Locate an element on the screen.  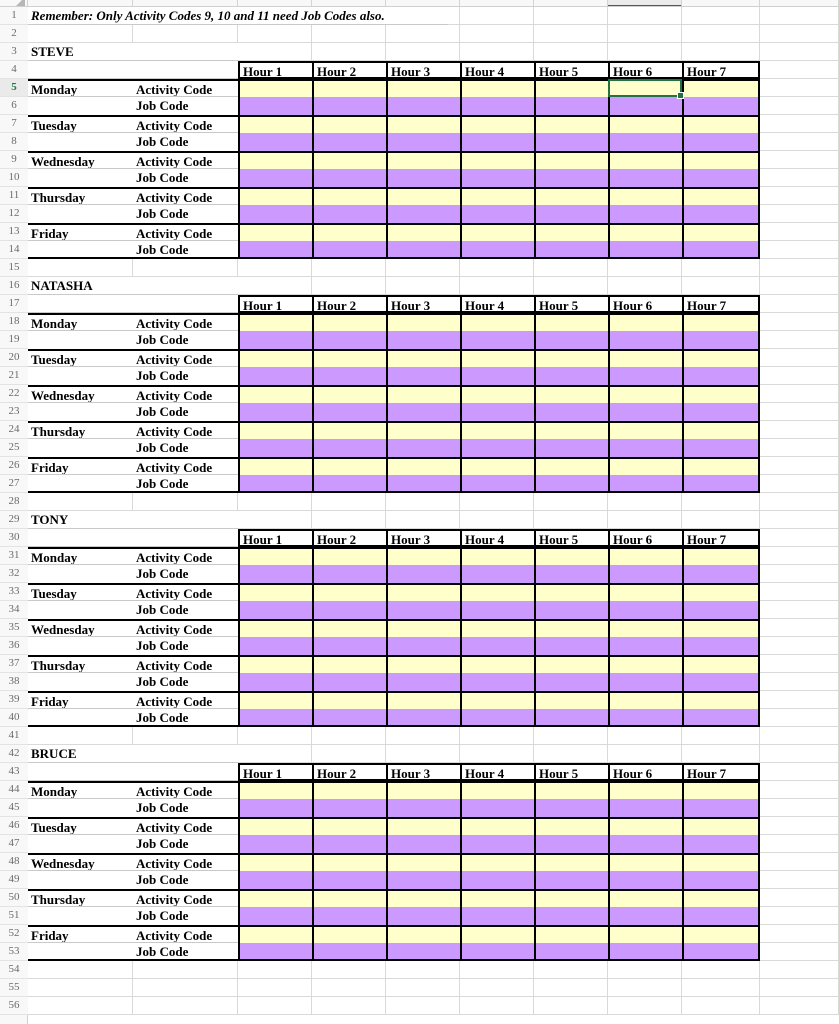
row-header-29: 29 is located at coordinates (14, 520).